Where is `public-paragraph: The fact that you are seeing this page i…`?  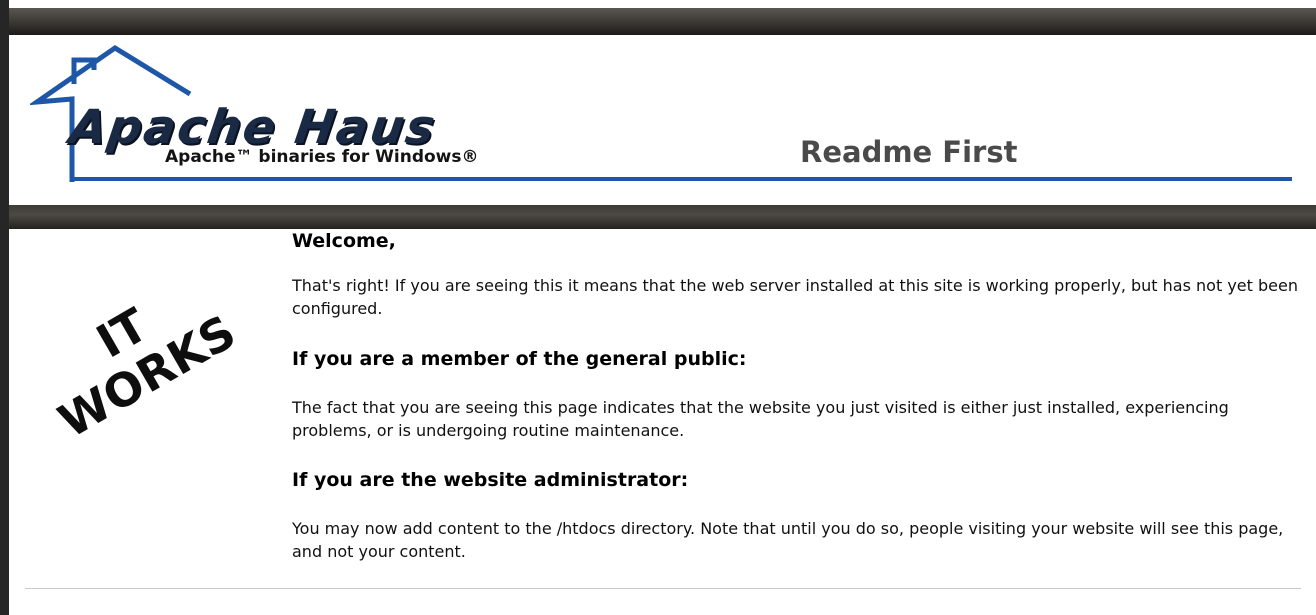 public-paragraph: The fact that you are seeing this page i… is located at coordinates (760, 419).